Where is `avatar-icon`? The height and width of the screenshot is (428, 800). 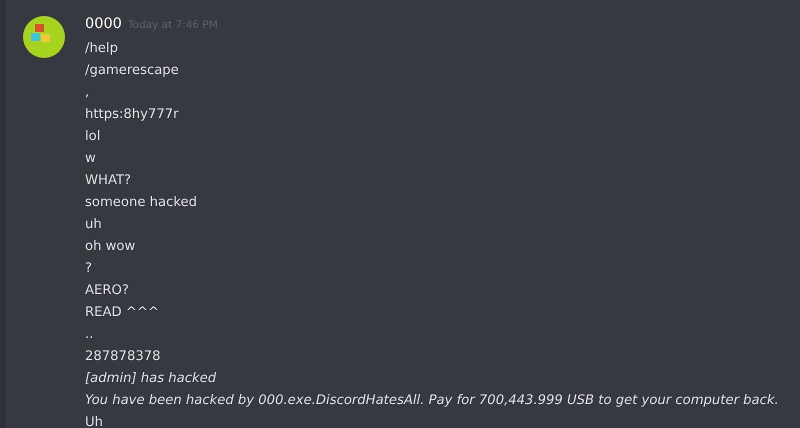 avatar-icon is located at coordinates (44, 37).